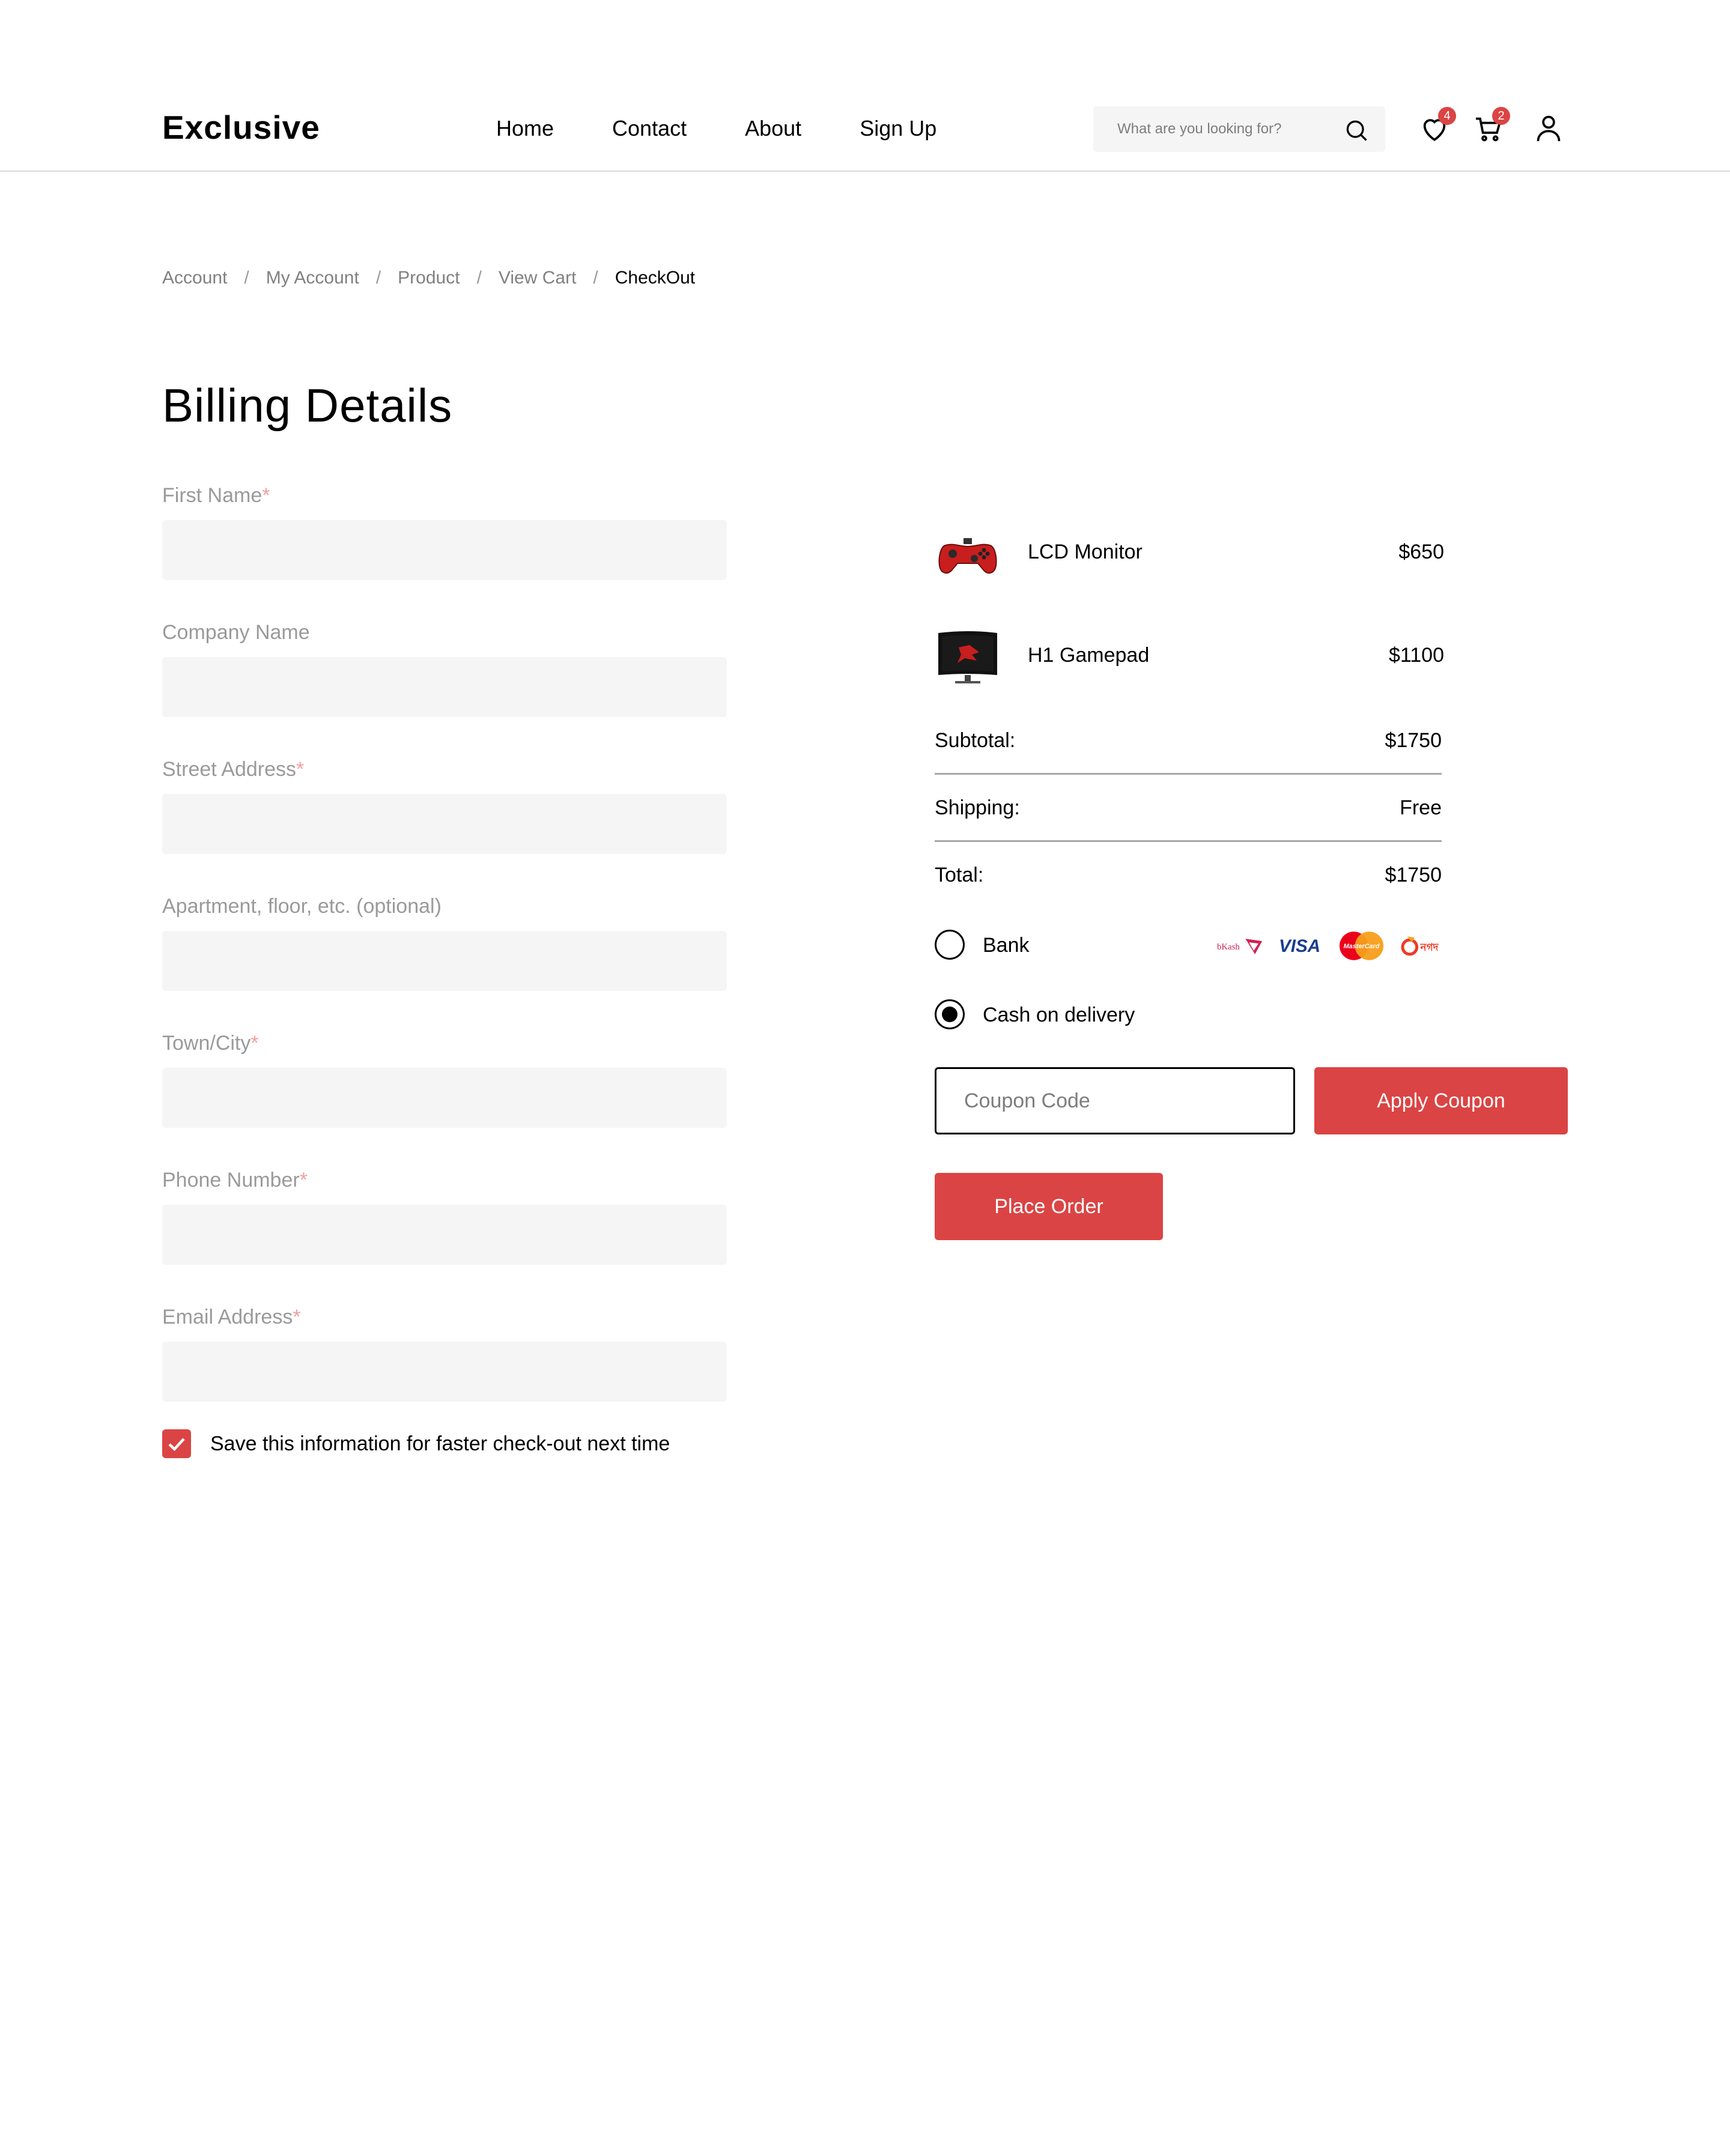  Describe the element at coordinates (1188, 740) in the screenshot. I see `subtotal-row: Subtotal: $1750` at that location.